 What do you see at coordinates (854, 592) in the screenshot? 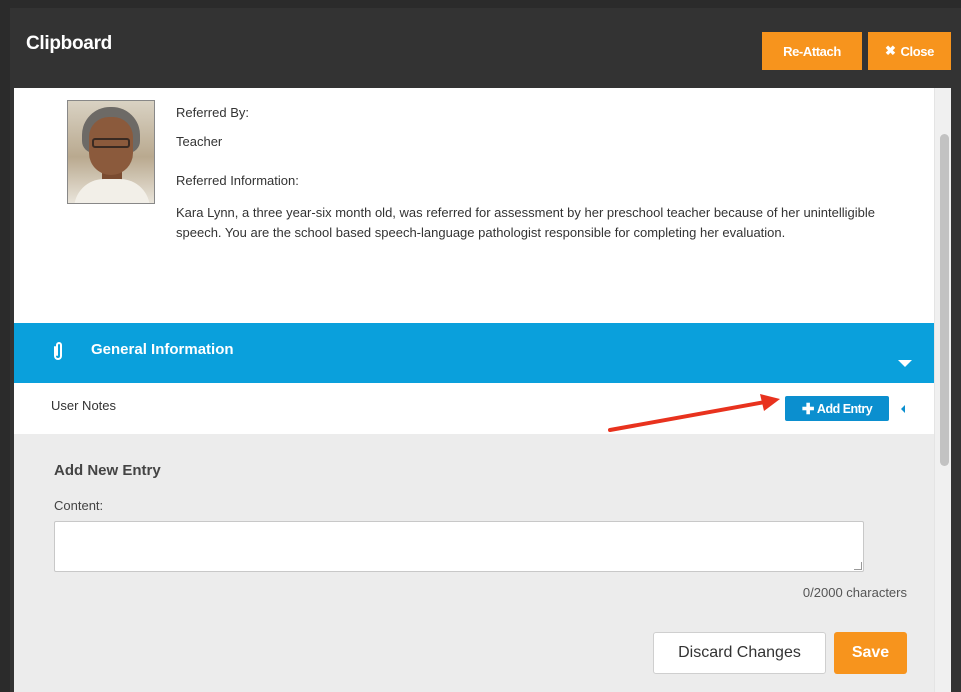
I see `character-count: 0/2000 characters` at bounding box center [854, 592].